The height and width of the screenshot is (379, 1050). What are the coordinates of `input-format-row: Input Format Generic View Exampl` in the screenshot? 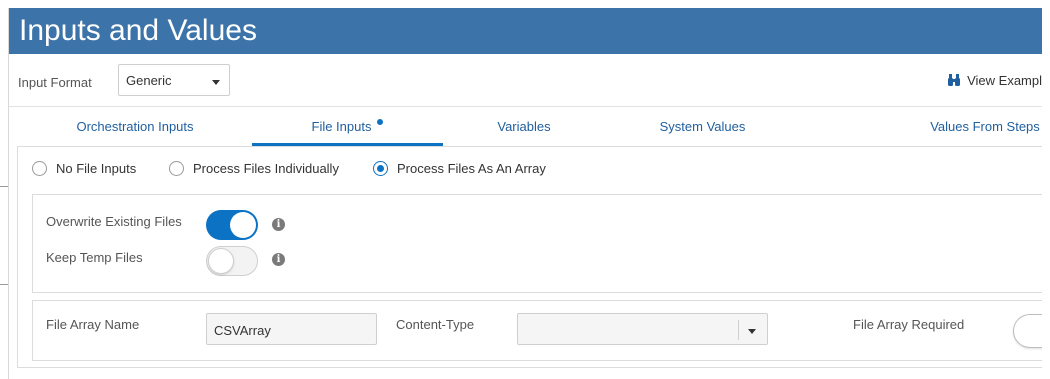 It's located at (525, 82).